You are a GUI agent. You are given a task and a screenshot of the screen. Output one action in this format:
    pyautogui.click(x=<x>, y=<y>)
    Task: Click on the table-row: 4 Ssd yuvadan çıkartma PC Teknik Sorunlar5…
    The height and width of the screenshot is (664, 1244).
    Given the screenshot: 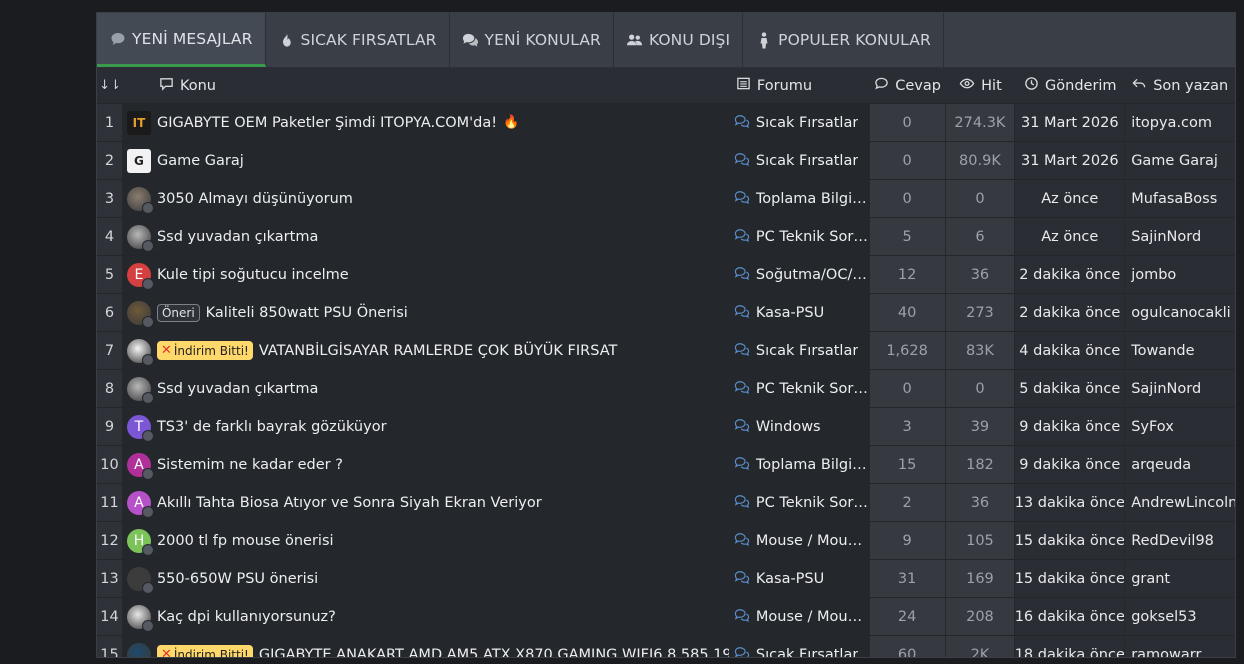 What is the action you would take?
    pyautogui.click(x=666, y=237)
    